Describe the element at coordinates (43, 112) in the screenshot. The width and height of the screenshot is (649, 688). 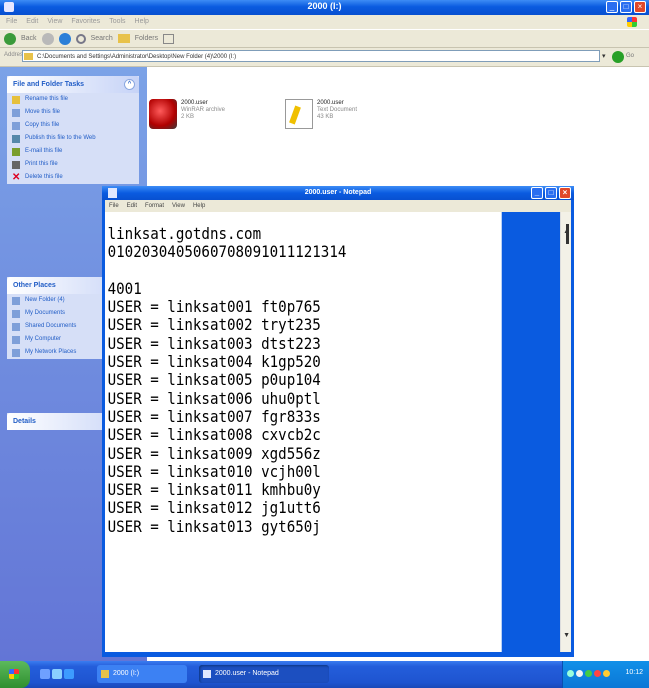
I see `task-label: Move this file` at that location.